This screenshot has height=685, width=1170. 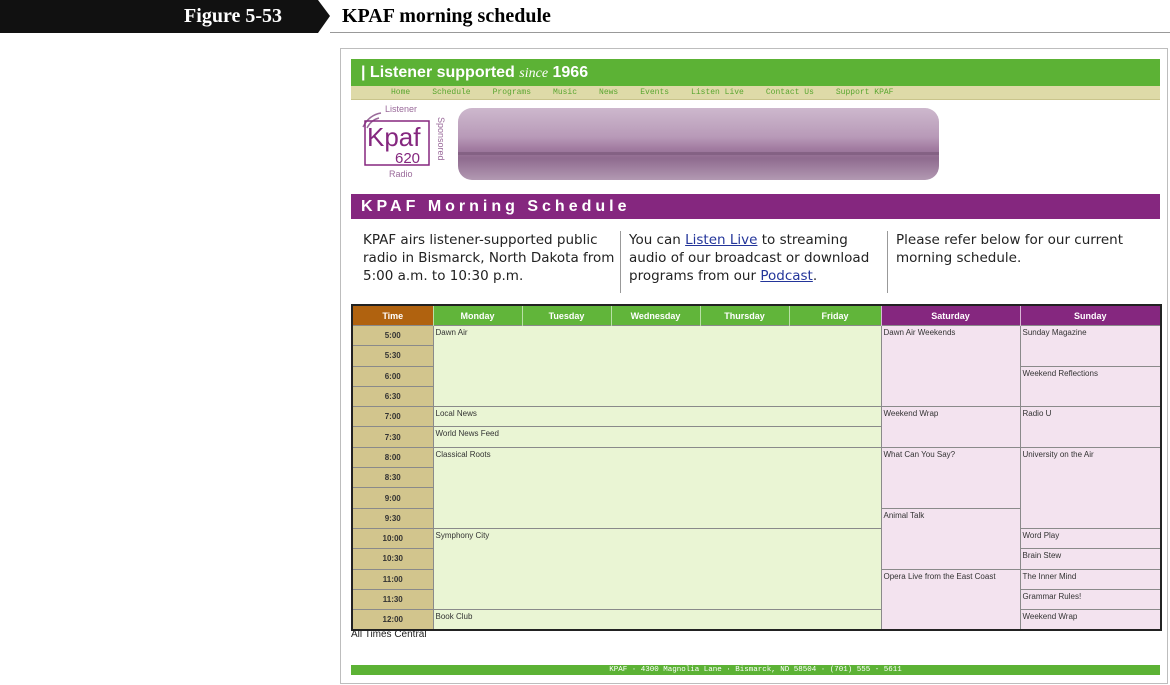 What do you see at coordinates (1090, 427) in the screenshot?
I see `sunday-program: Radio U` at bounding box center [1090, 427].